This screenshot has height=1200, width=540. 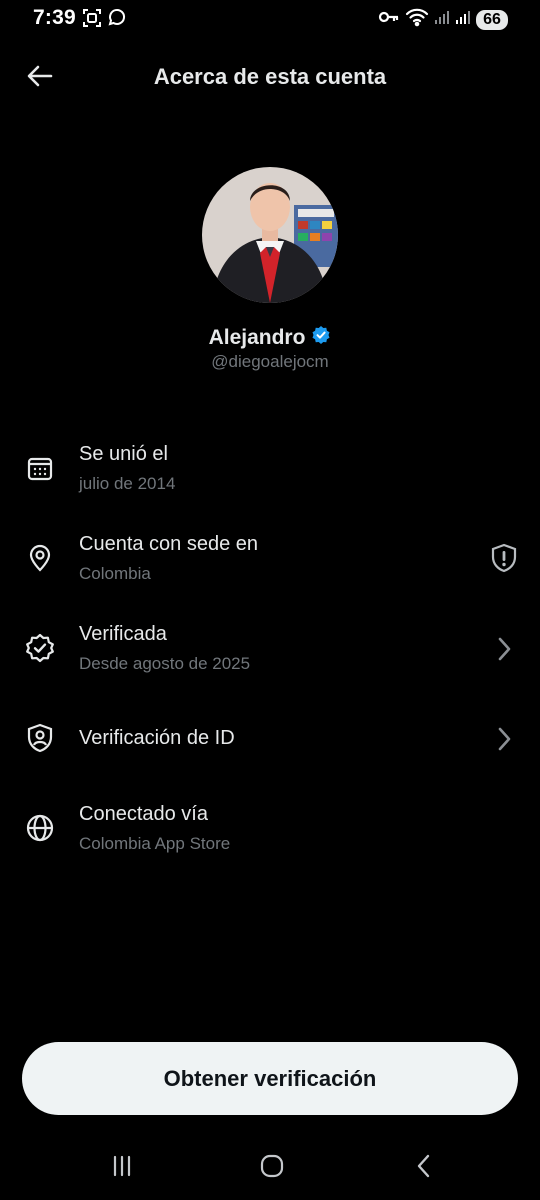 What do you see at coordinates (104, 20) in the screenshot?
I see `status-left-icons` at bounding box center [104, 20].